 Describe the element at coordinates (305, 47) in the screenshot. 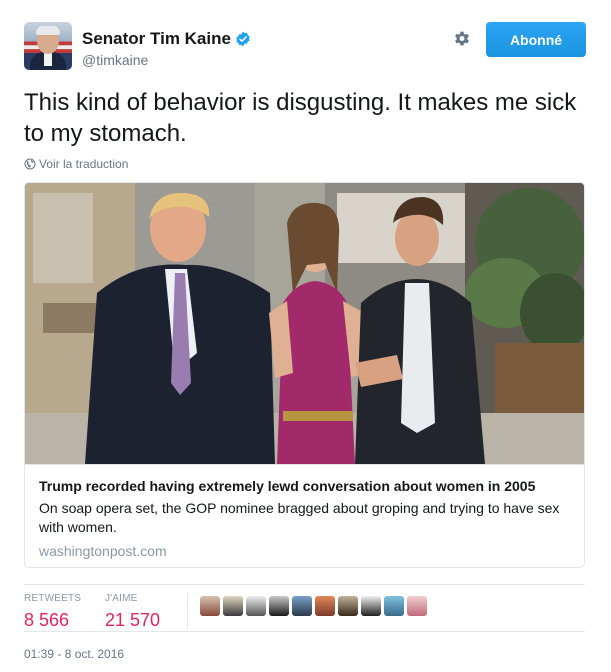

I see `tweet-header: Senator Tim Kaine @timkaine Abonné` at that location.